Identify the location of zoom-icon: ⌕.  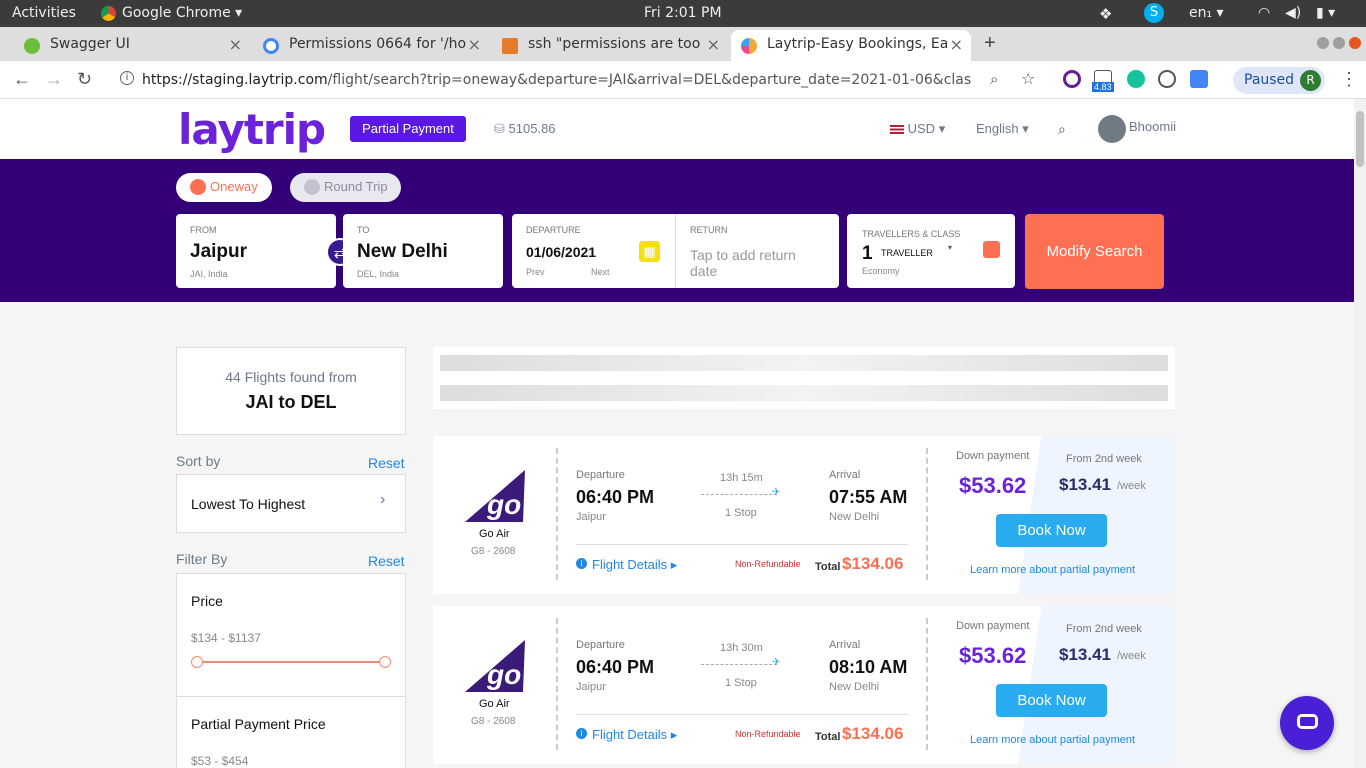
(994, 79).